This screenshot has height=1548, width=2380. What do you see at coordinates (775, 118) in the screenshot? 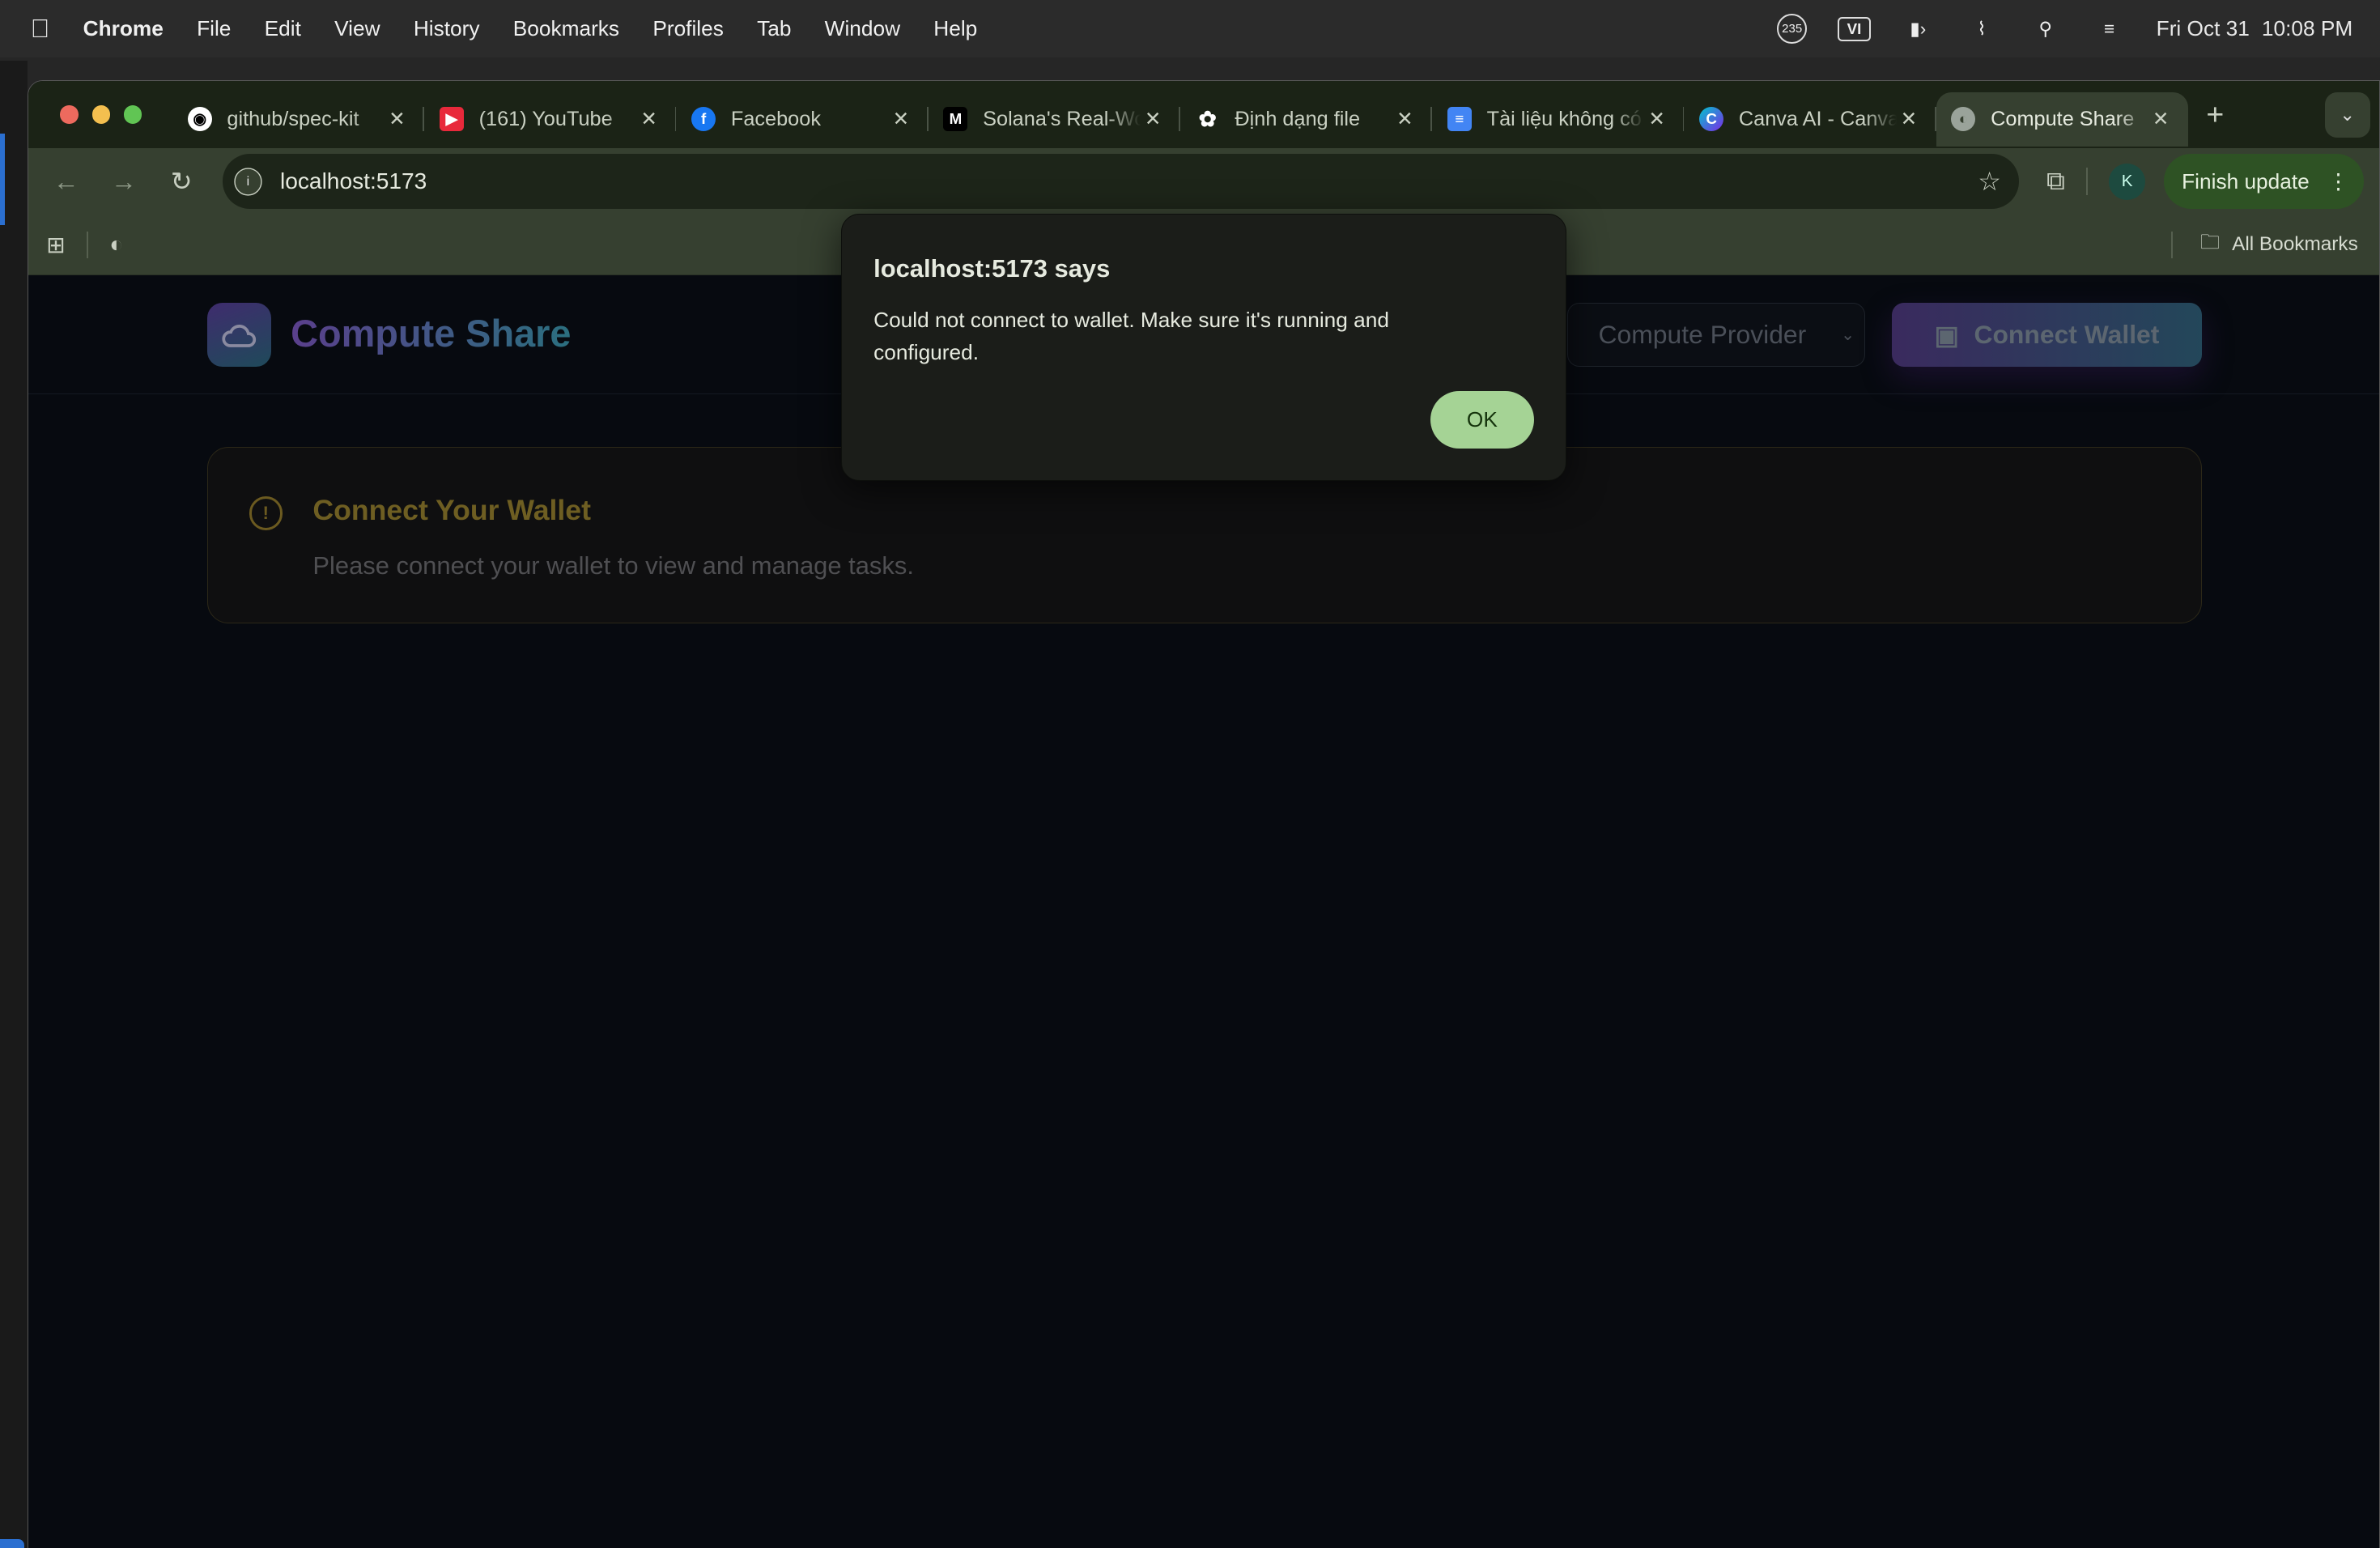
I see `tab-title: Facebook` at bounding box center [775, 118].